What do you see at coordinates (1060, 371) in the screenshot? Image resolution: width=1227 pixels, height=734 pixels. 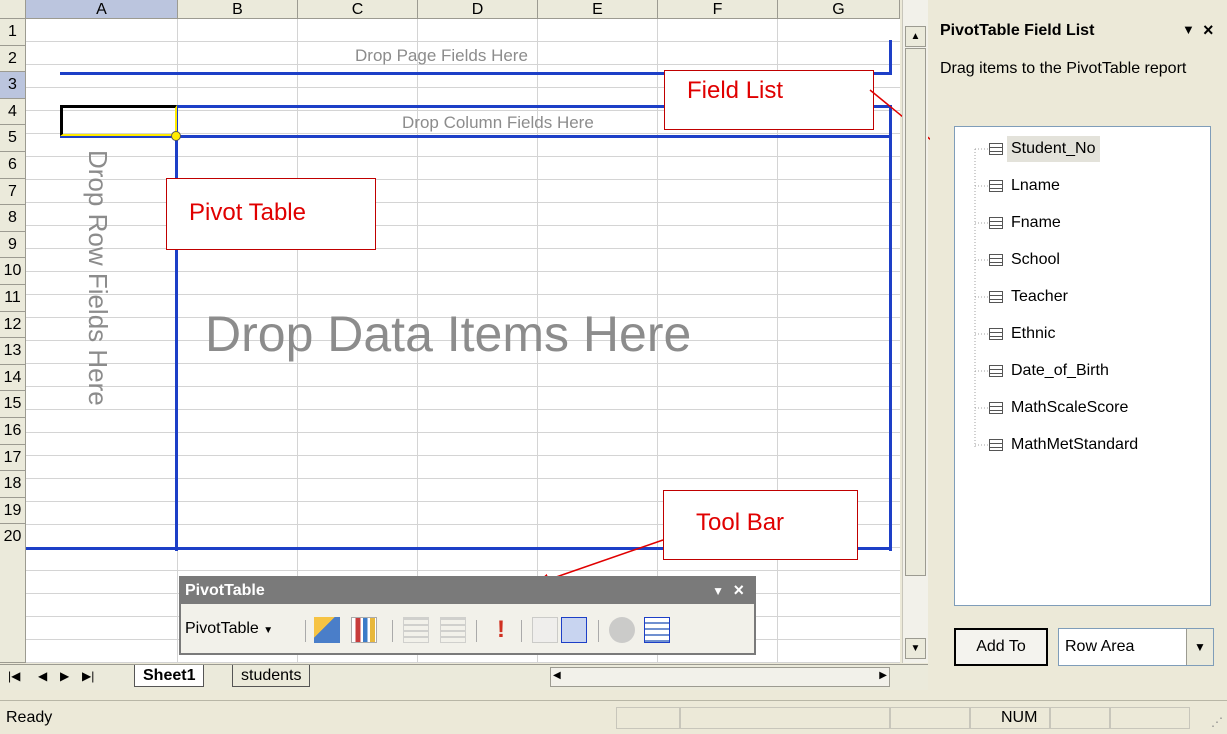 I see `field-item-date-of-birth: Date_of_Birth` at bounding box center [1060, 371].